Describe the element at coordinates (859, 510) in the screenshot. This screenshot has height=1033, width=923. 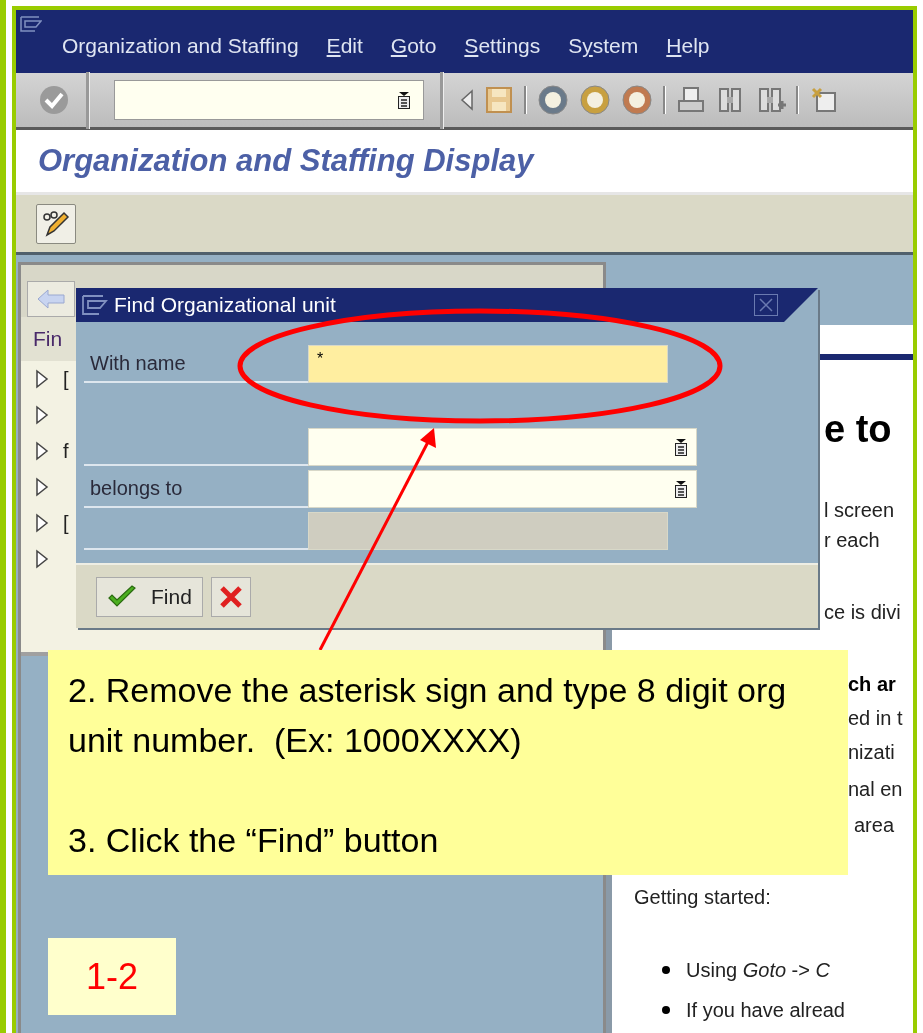
I see `help-text: l screen` at that location.